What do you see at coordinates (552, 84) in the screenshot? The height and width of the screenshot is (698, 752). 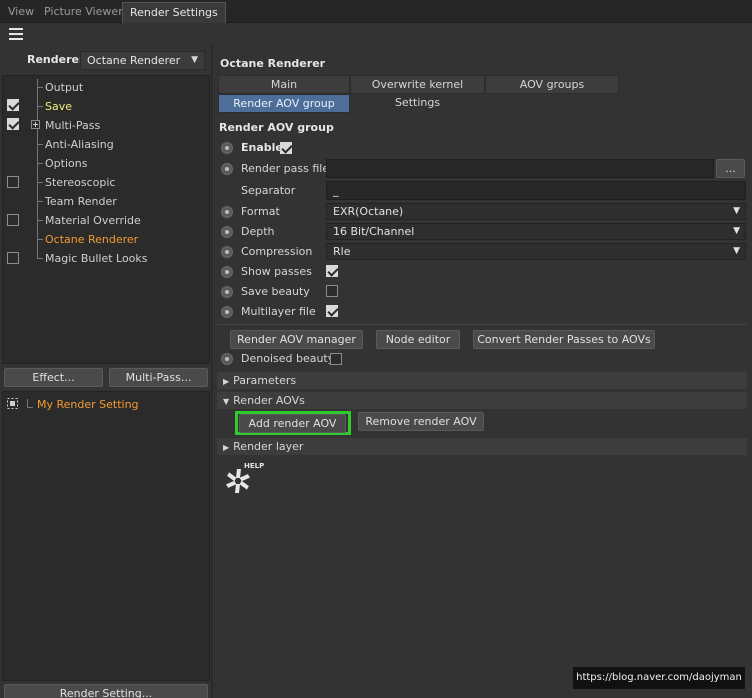 I see `subtab-aov-groups: AOV groups` at bounding box center [552, 84].